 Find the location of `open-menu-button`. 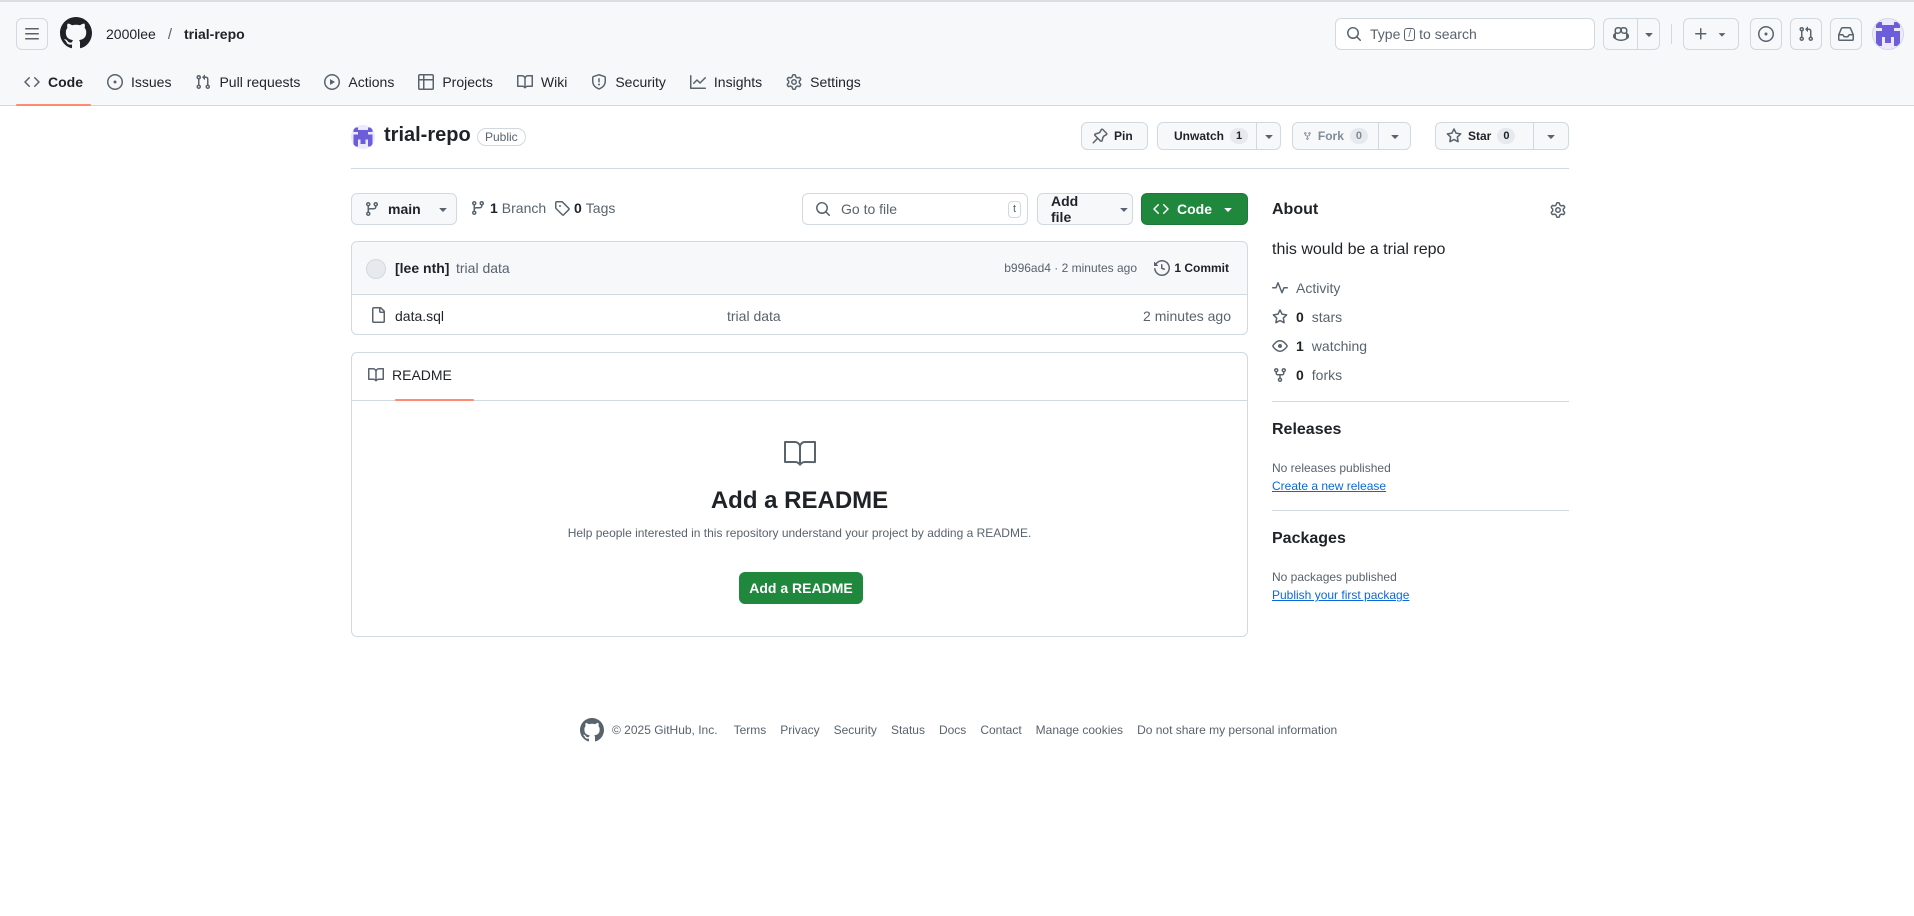

open-menu-button is located at coordinates (32, 34).